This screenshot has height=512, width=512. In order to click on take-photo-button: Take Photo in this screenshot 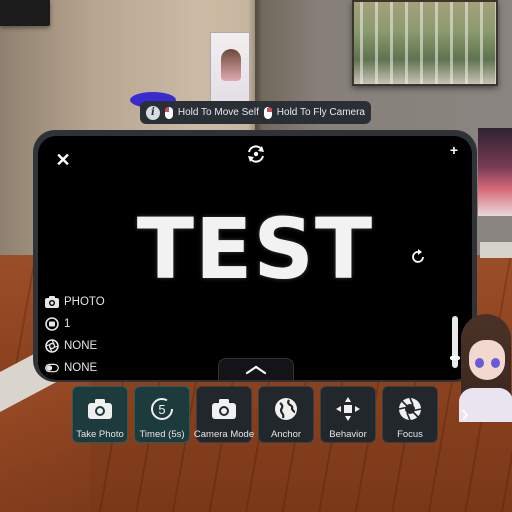, I will do `click(100, 414)`.